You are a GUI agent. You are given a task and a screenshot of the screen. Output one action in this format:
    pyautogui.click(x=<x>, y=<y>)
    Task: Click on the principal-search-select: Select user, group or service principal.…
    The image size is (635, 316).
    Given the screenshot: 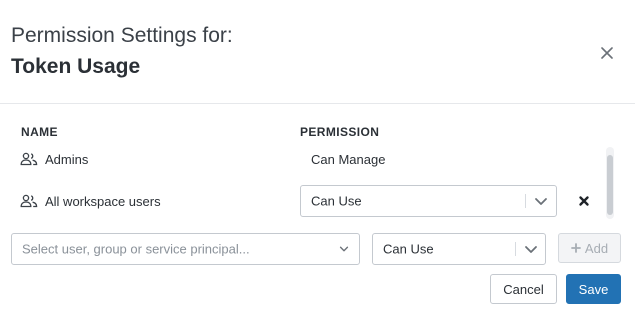 What is the action you would take?
    pyautogui.click(x=185, y=249)
    